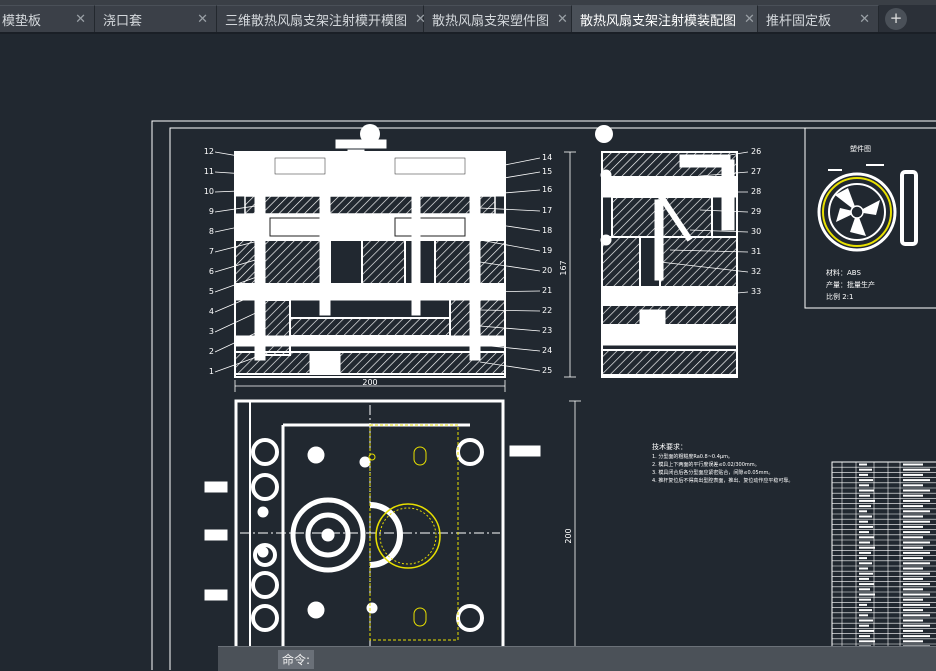 The height and width of the screenshot is (671, 936). What do you see at coordinates (860, 148) in the screenshot?
I see `part-drawing-title: 塑件图` at bounding box center [860, 148].